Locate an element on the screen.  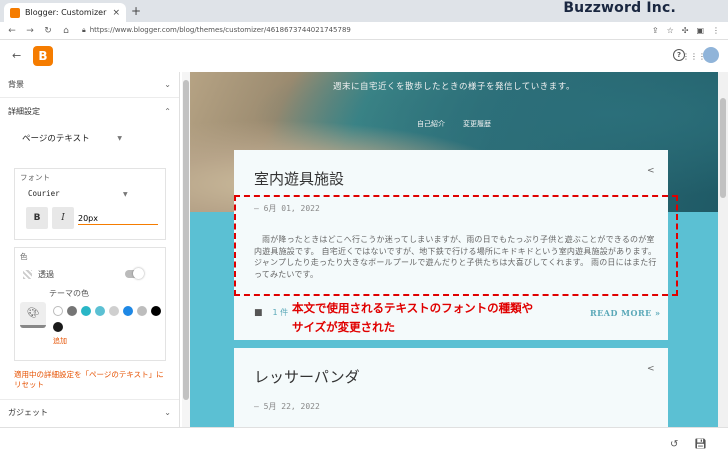
reload-icon: ↻ is located at coordinates (48, 31).